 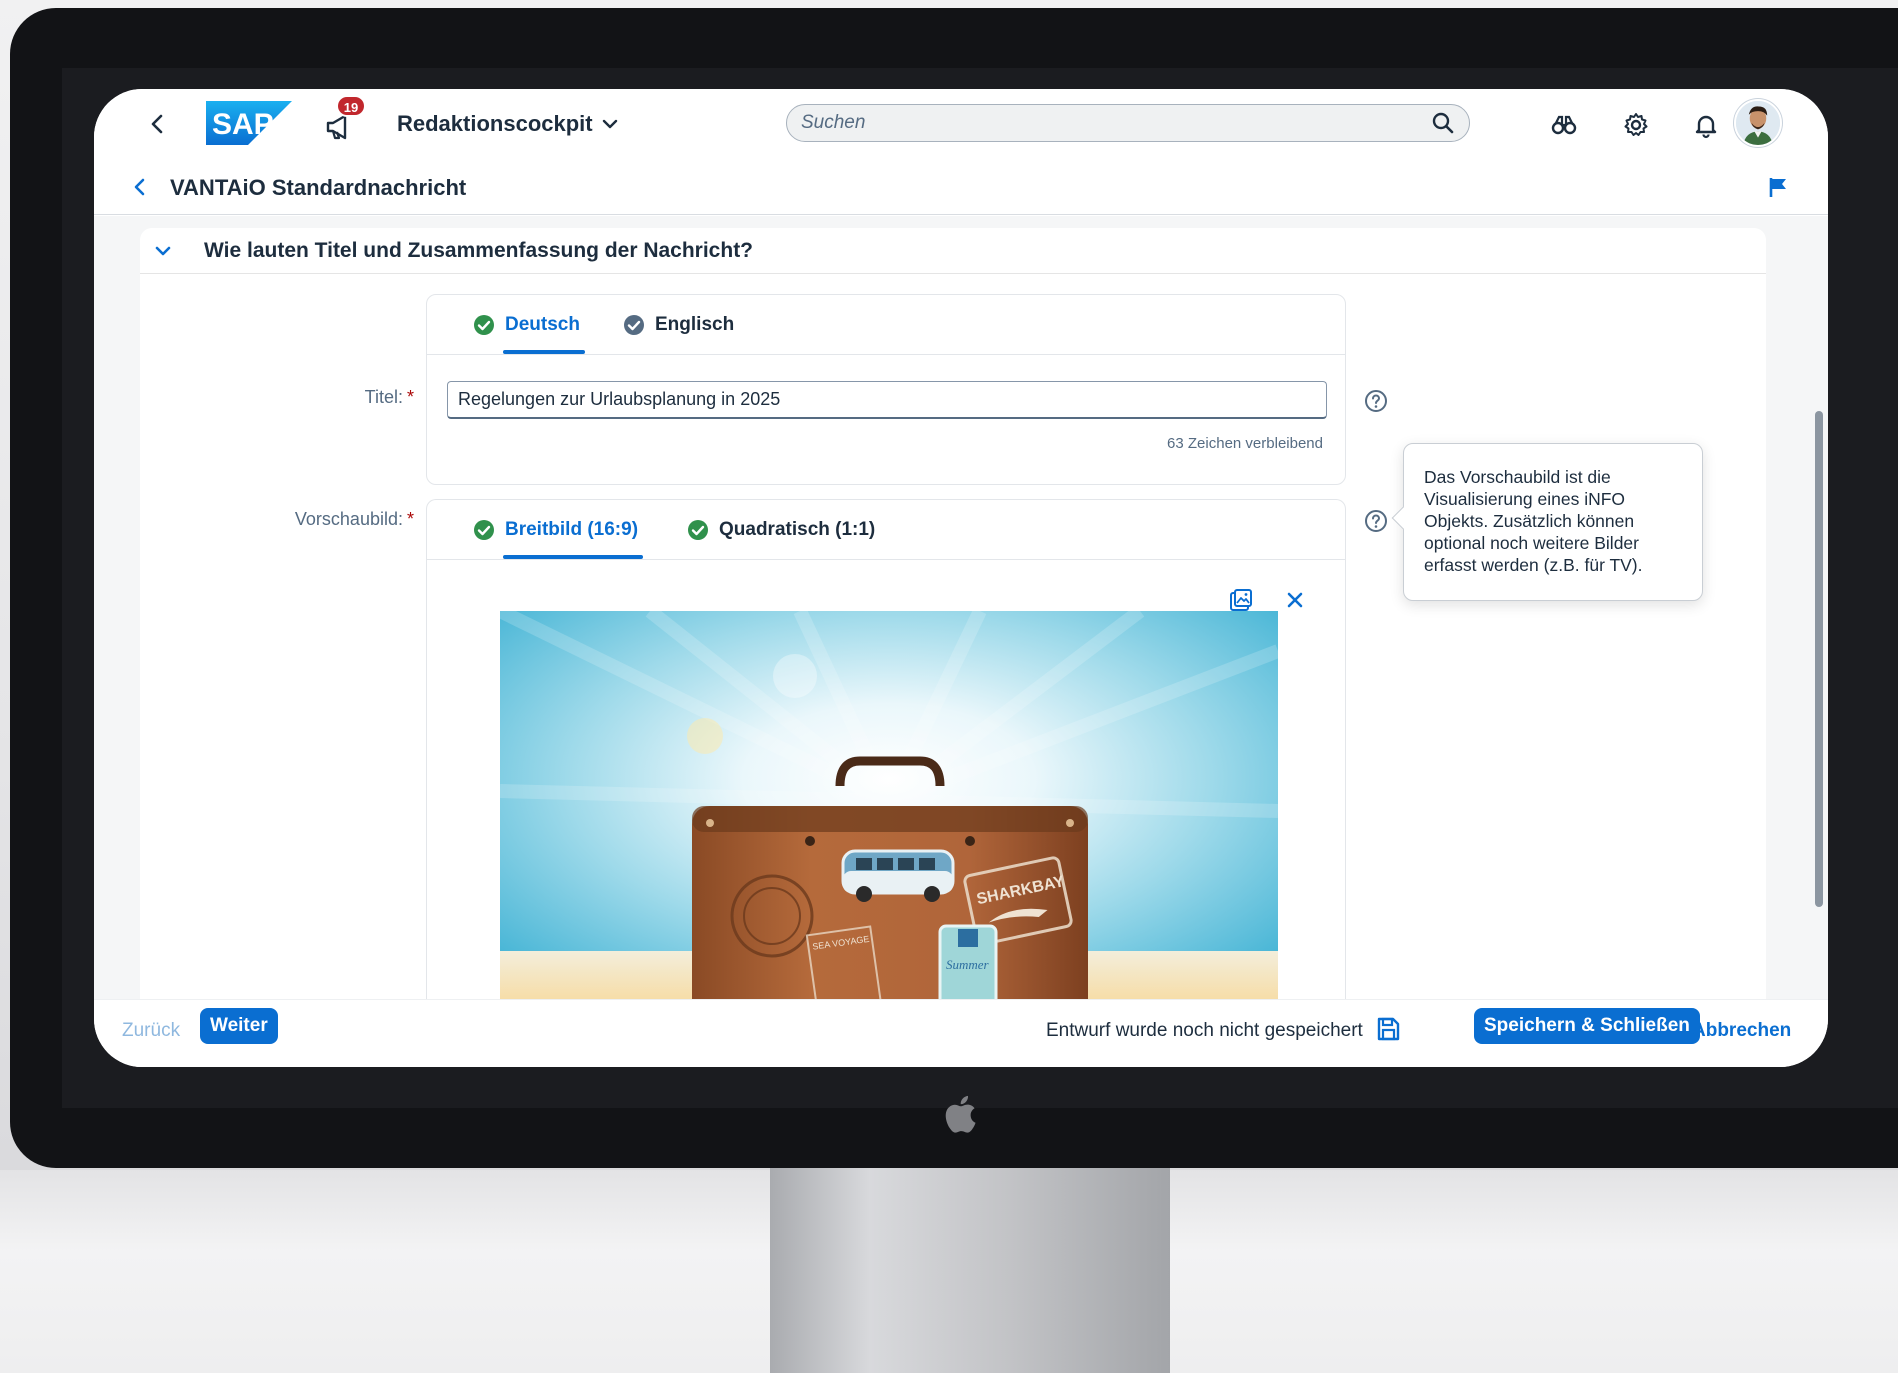 I want to click on save-close-button: Speichern & Schließen, so click(x=1587, y=1026).